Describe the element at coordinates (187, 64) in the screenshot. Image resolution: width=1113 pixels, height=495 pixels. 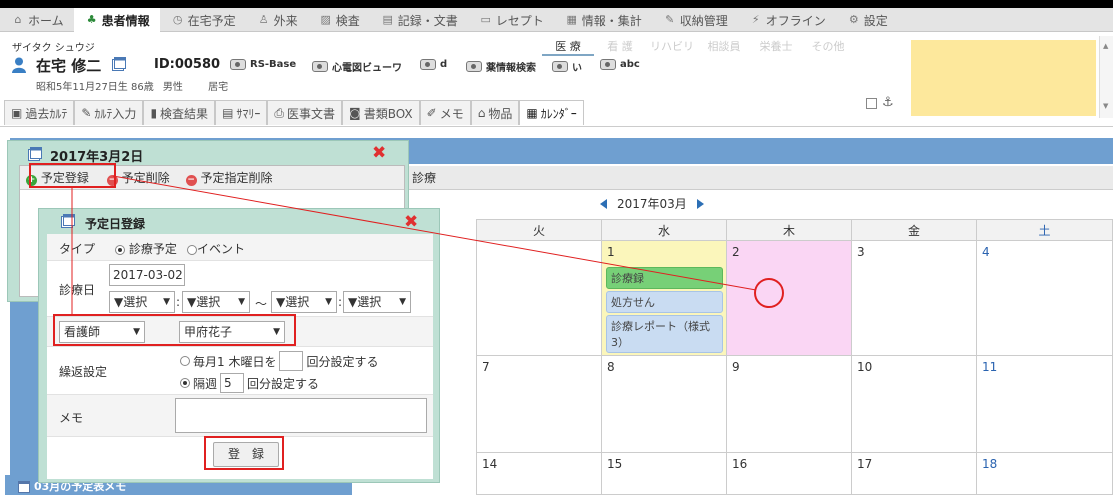
I see `patient-id: ID:00580` at that location.